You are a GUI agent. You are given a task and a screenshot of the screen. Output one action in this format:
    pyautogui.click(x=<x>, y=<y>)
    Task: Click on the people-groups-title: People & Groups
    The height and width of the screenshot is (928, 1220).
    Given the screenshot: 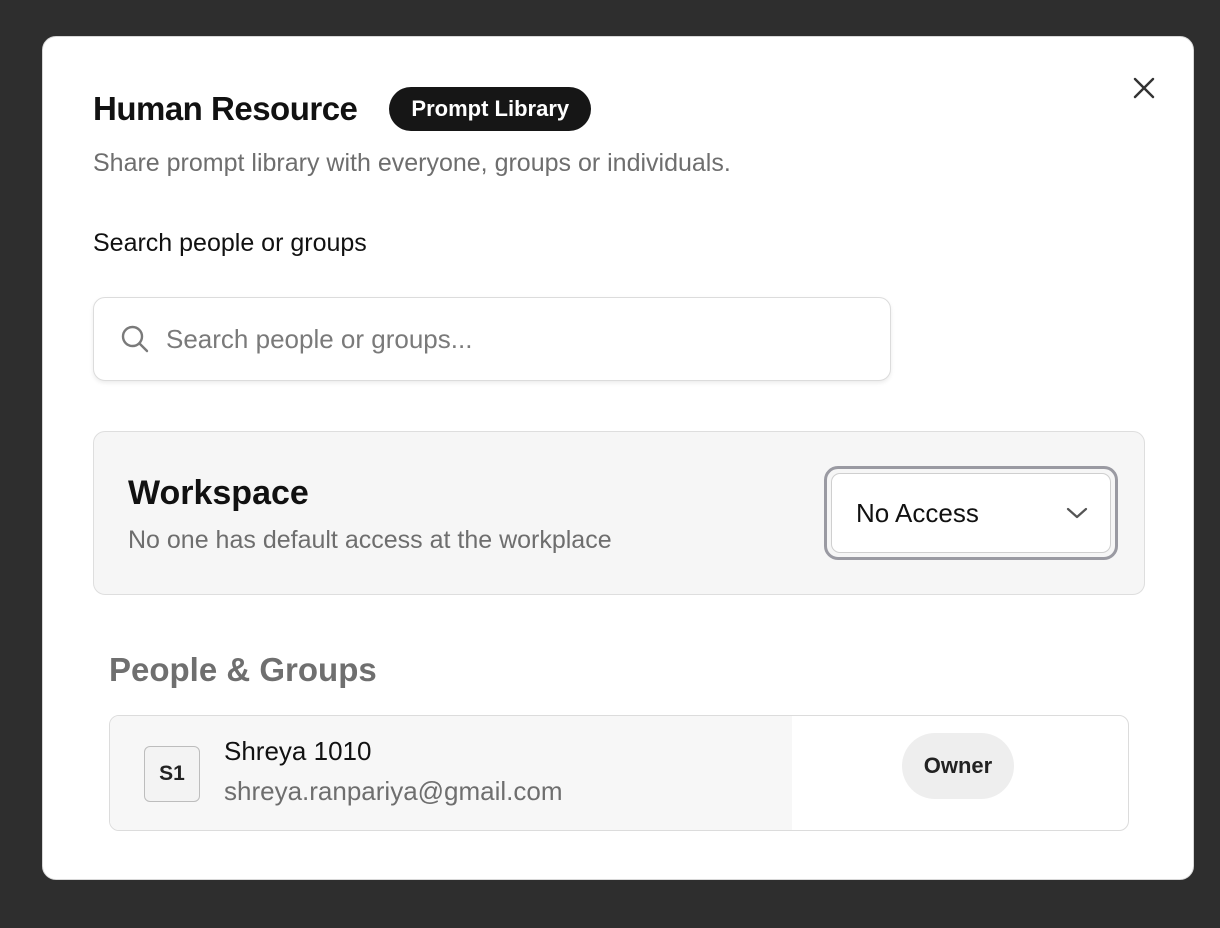 What is the action you would take?
    pyautogui.click(x=243, y=669)
    